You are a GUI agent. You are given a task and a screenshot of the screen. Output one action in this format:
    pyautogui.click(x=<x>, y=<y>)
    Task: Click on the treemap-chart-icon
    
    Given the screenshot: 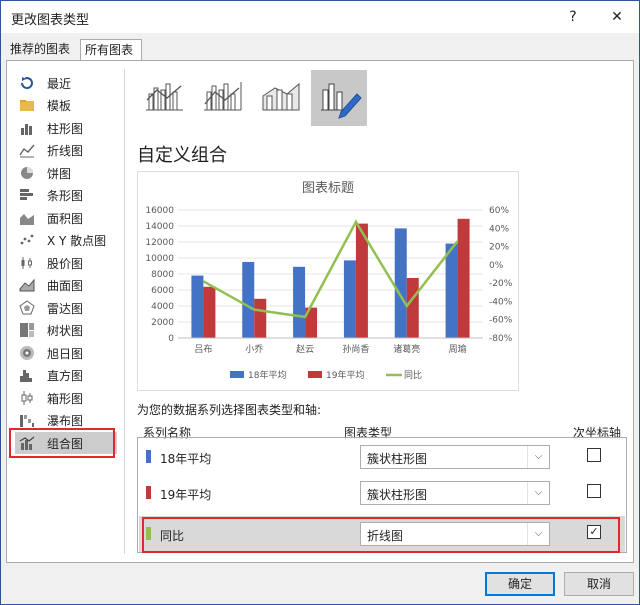 What is the action you would take?
    pyautogui.click(x=27, y=330)
    